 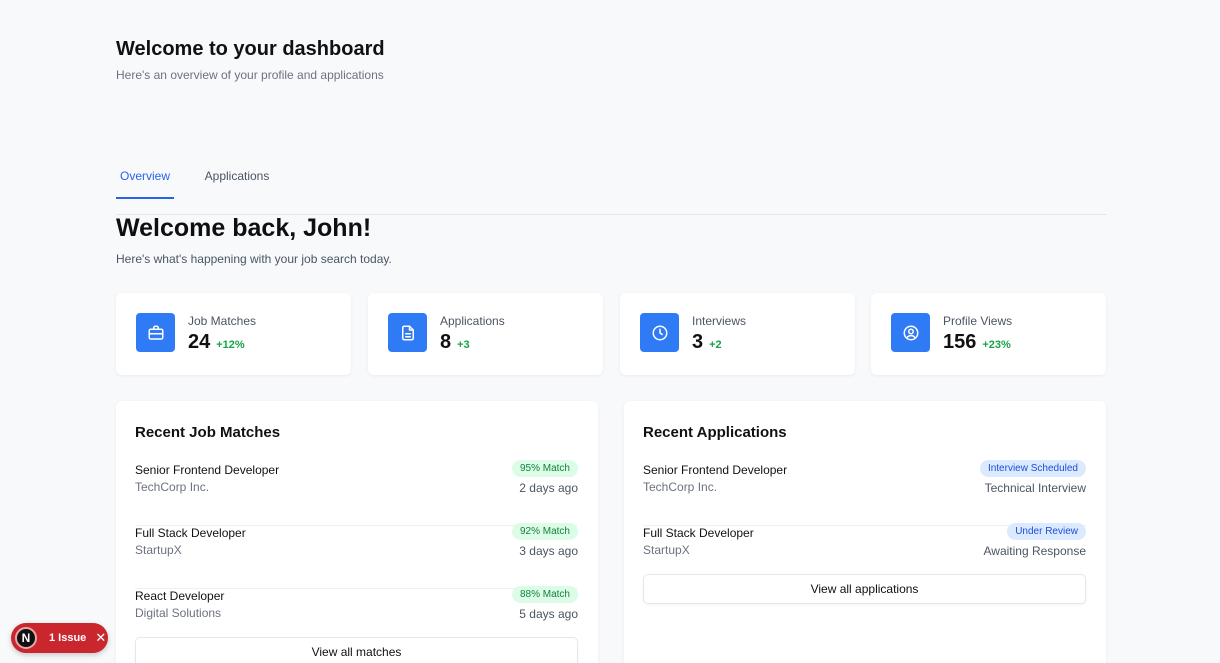 I want to click on briefcase-icon, so click(x=155, y=332).